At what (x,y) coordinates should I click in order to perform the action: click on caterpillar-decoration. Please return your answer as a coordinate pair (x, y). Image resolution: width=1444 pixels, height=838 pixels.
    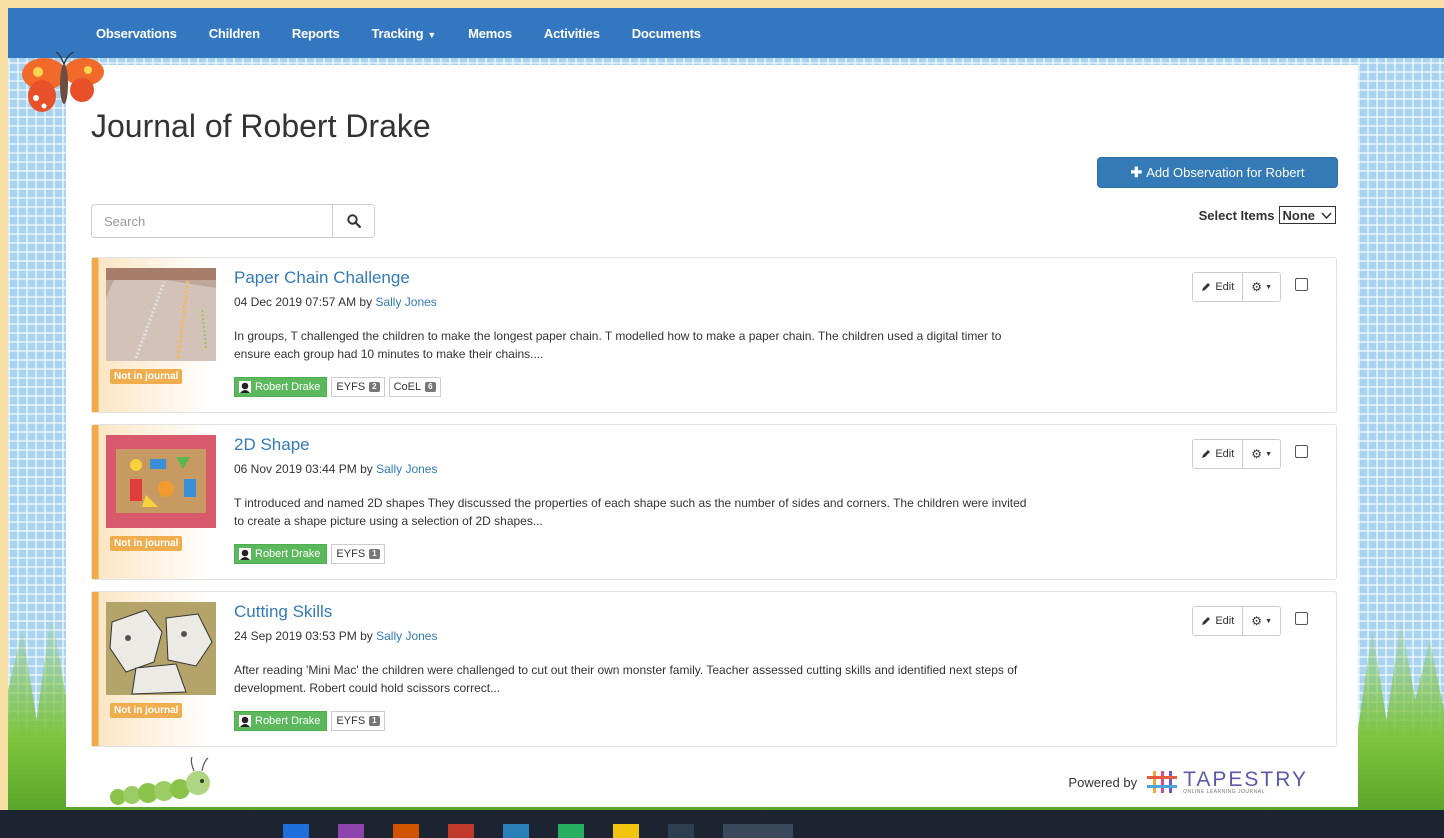
    Looking at the image, I should click on (160, 781).